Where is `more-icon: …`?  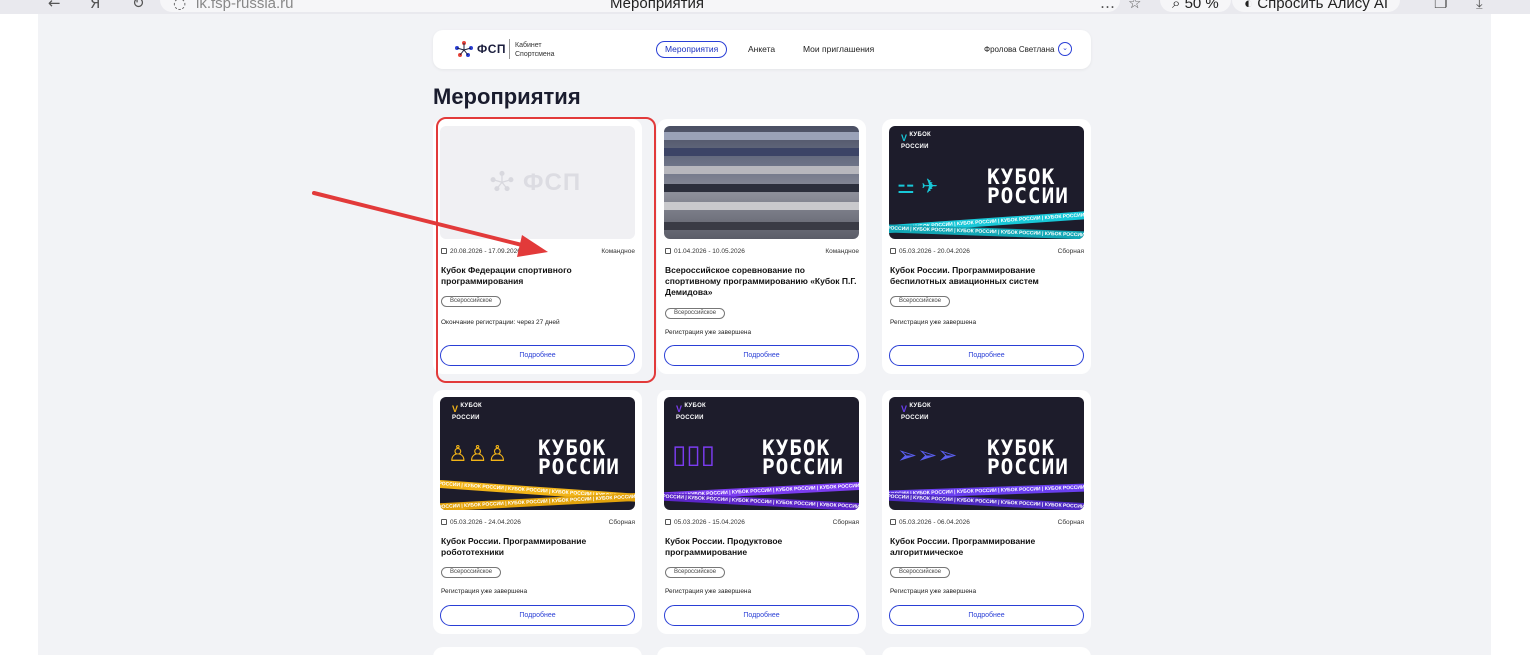 more-icon: … is located at coordinates (1107, 6).